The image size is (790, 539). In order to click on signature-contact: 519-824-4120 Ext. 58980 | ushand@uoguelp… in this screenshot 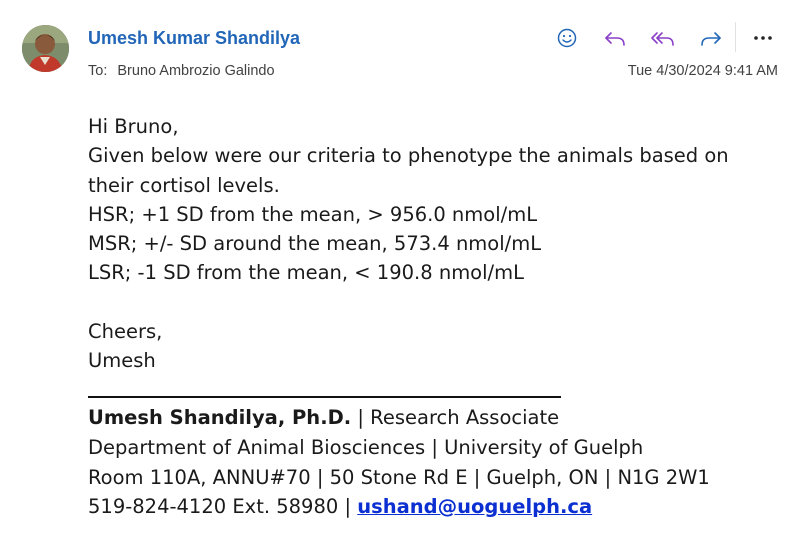, I will do `click(399, 507)`.